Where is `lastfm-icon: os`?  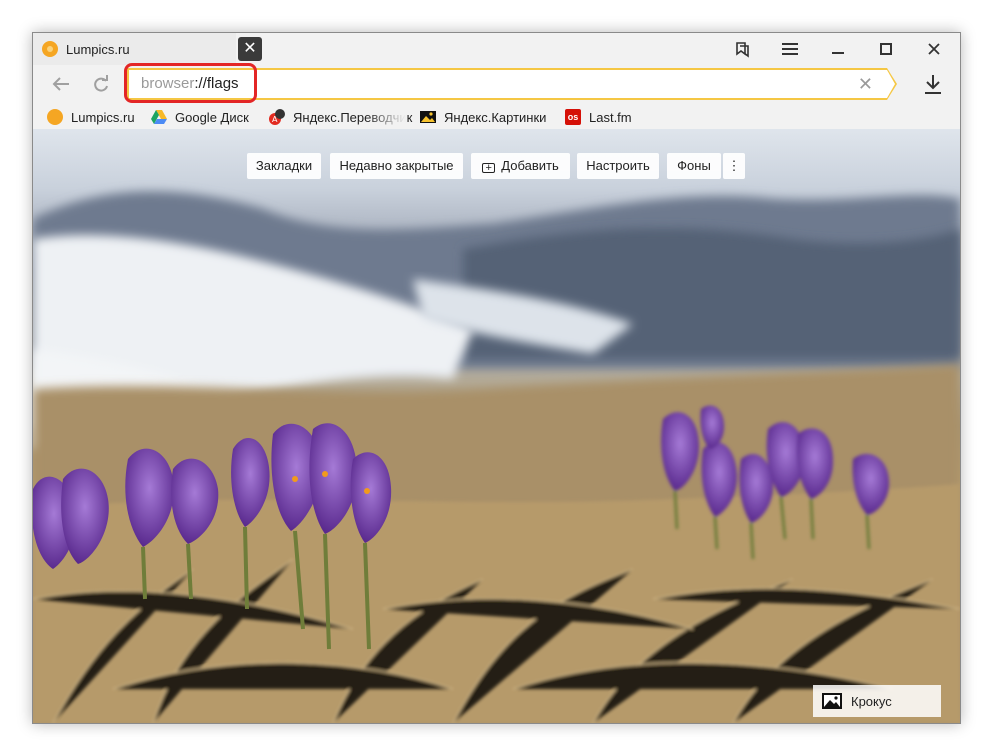
lastfm-icon: os is located at coordinates (573, 117).